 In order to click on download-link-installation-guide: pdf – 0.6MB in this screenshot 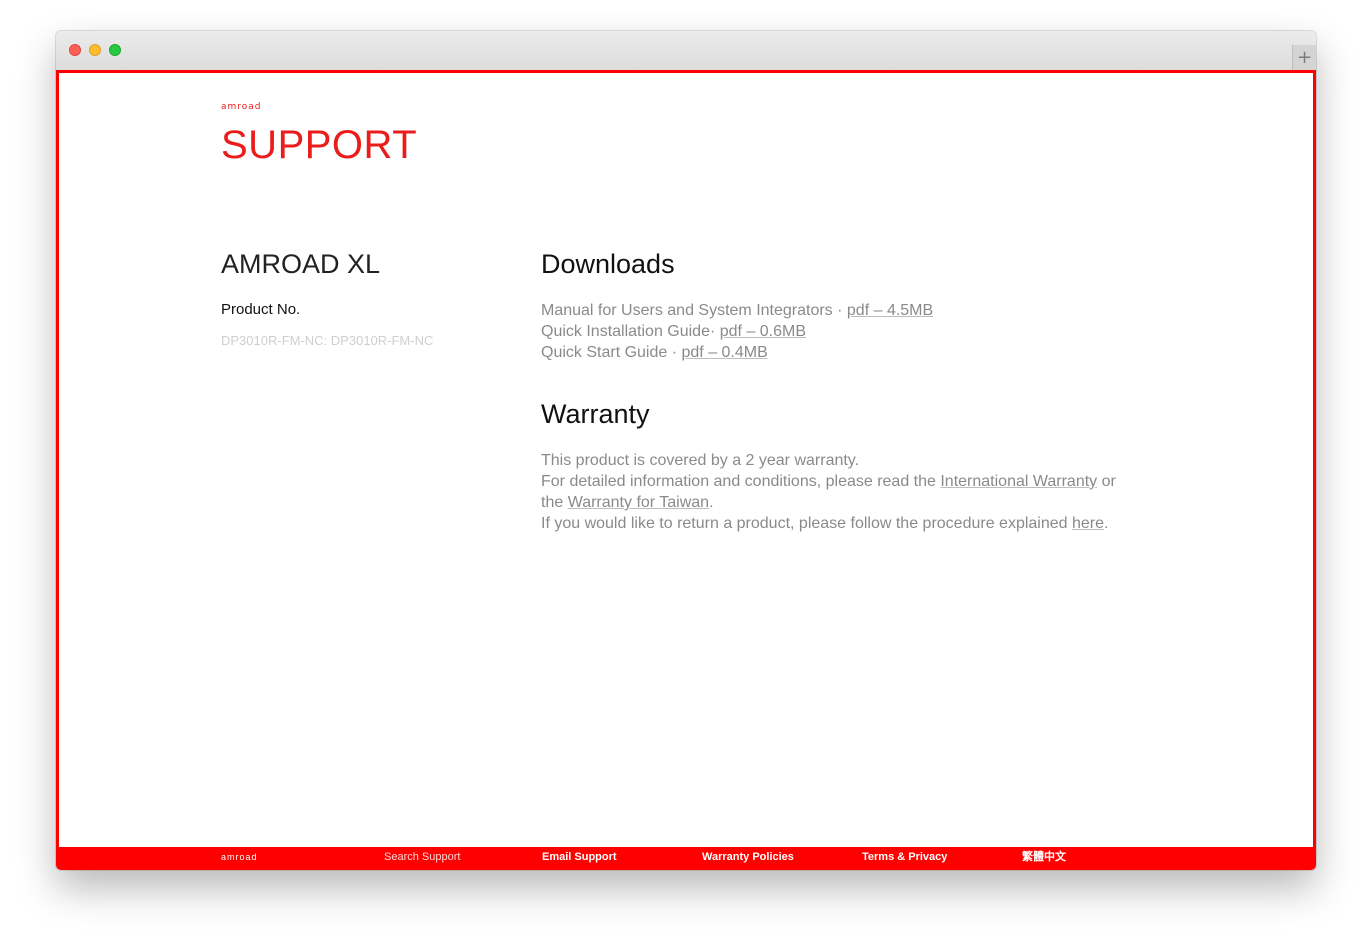, I will do `click(763, 331)`.